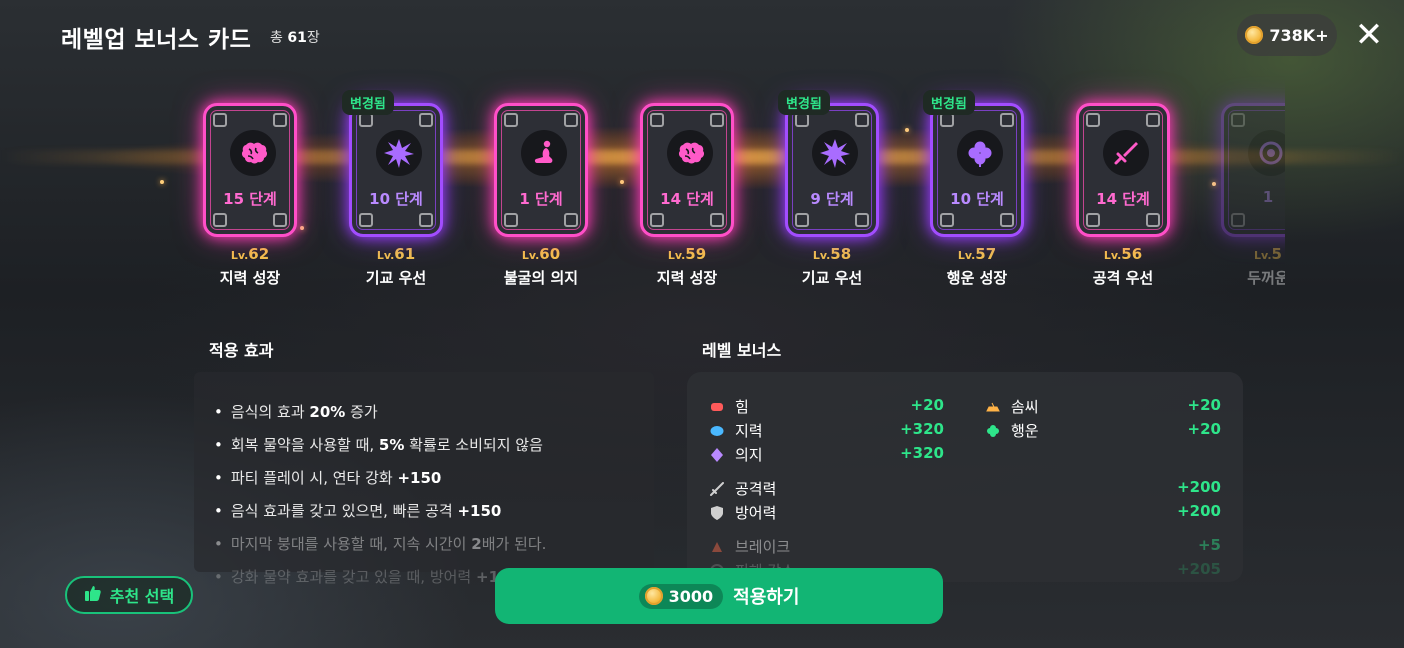  I want to click on close-icon: ✕, so click(1369, 35).